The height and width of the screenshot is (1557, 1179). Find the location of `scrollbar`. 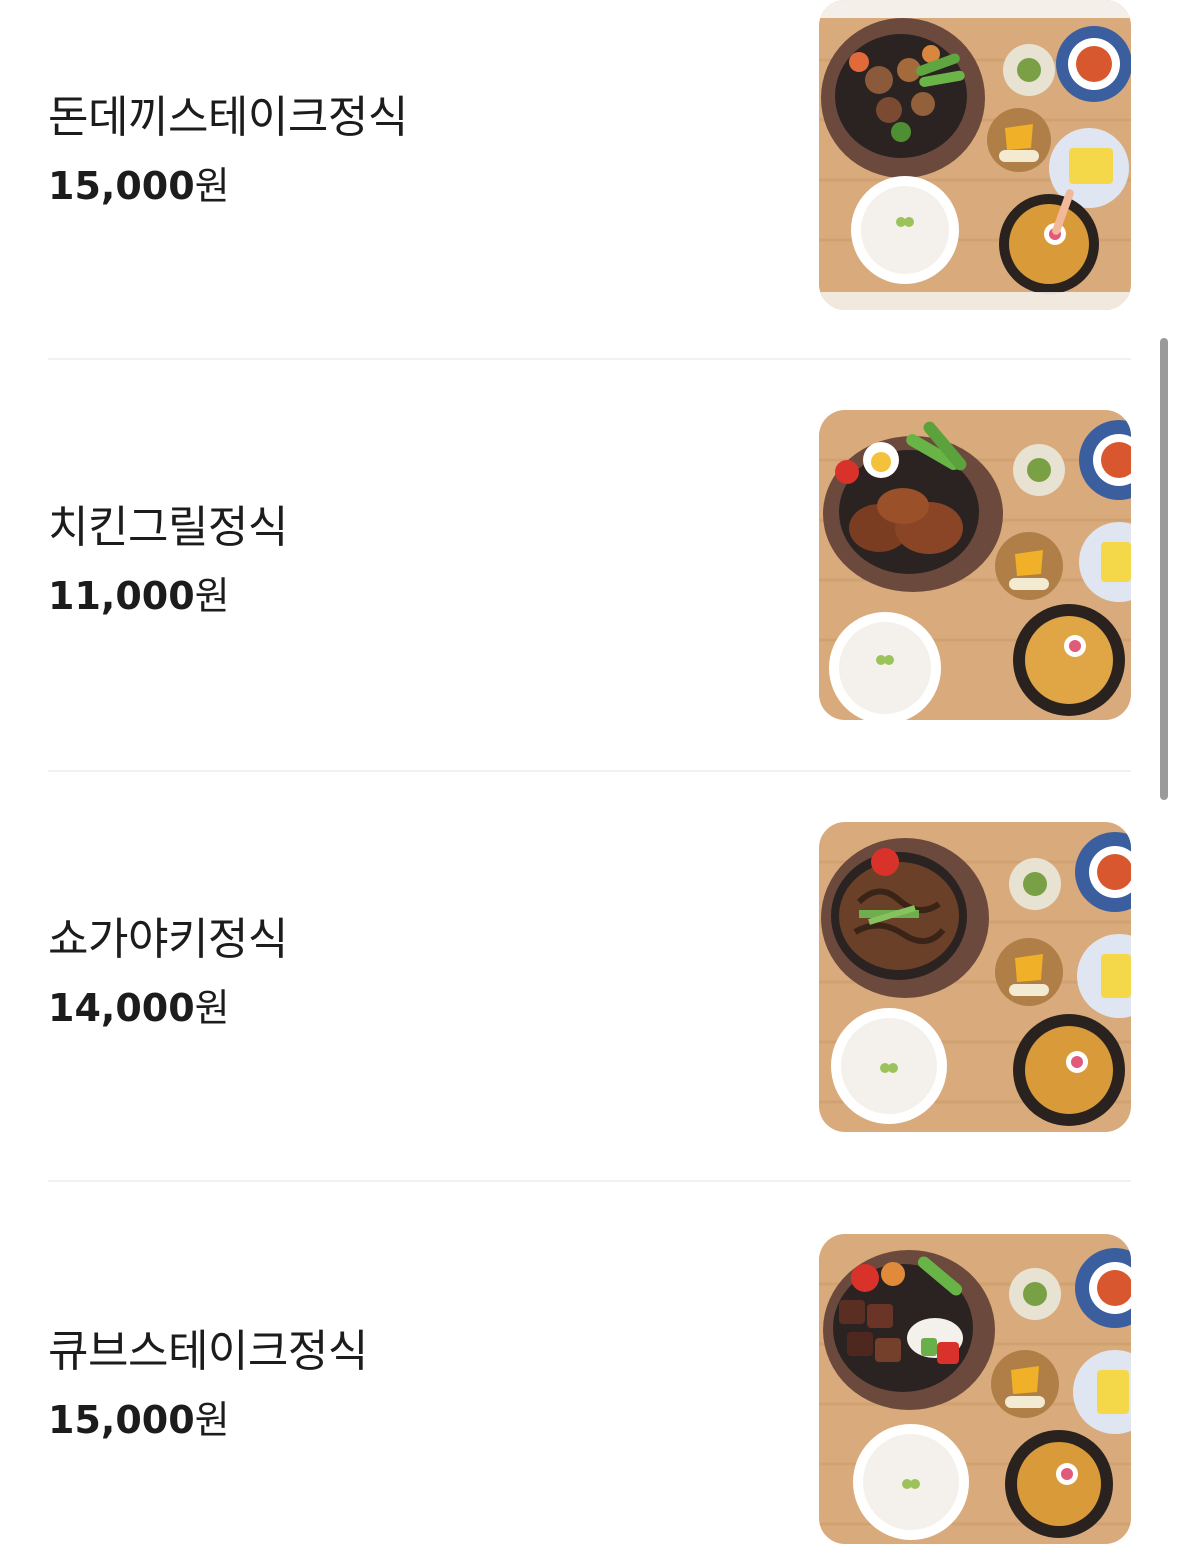

scrollbar is located at coordinates (1164, 569).